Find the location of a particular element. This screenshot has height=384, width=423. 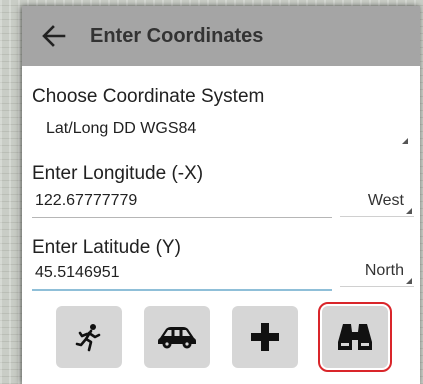

running-person-icon is located at coordinates (88, 338).